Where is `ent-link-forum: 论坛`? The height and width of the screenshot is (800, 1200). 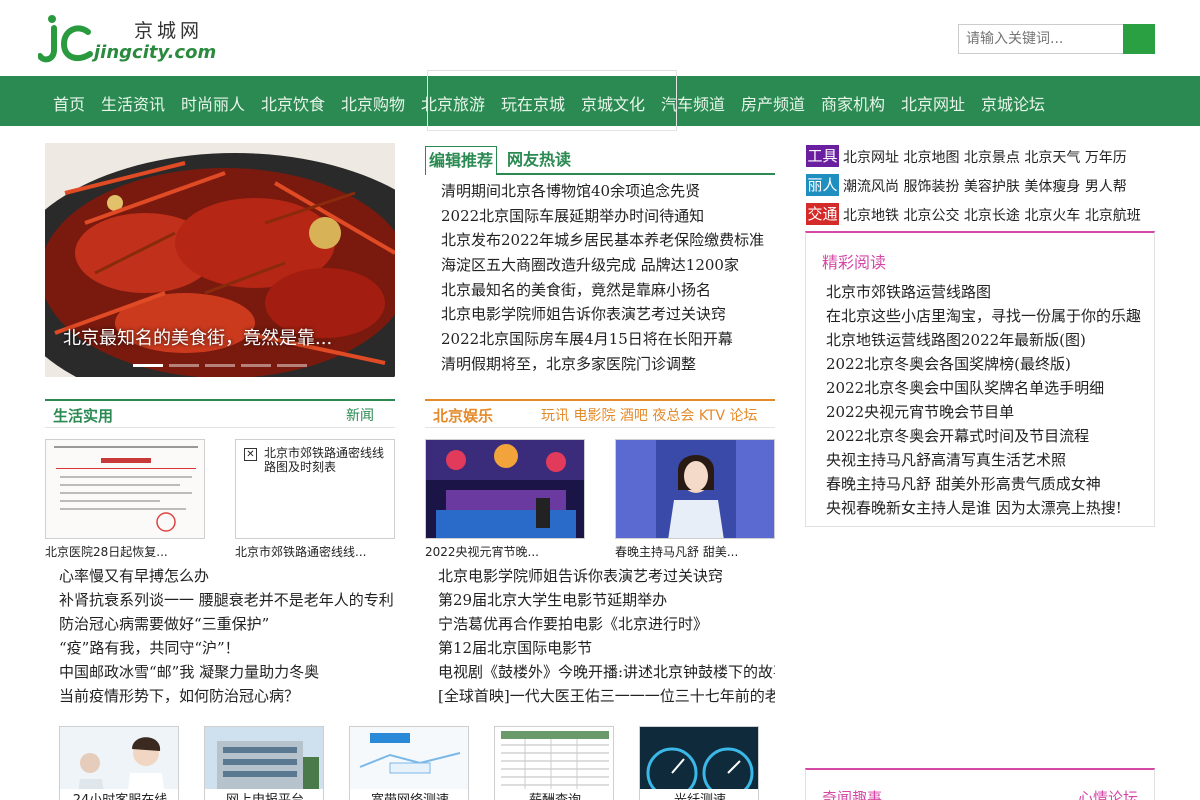 ent-link-forum: 论坛 is located at coordinates (744, 416).